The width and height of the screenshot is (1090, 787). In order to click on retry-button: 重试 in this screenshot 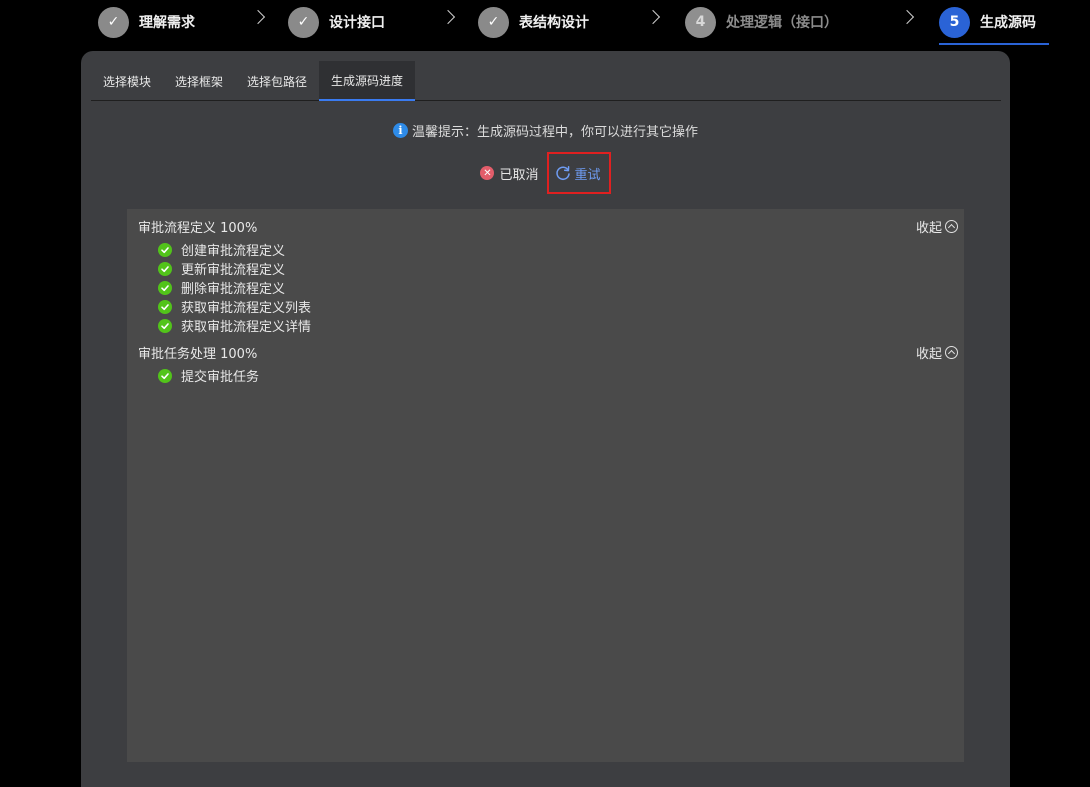, I will do `click(578, 173)`.